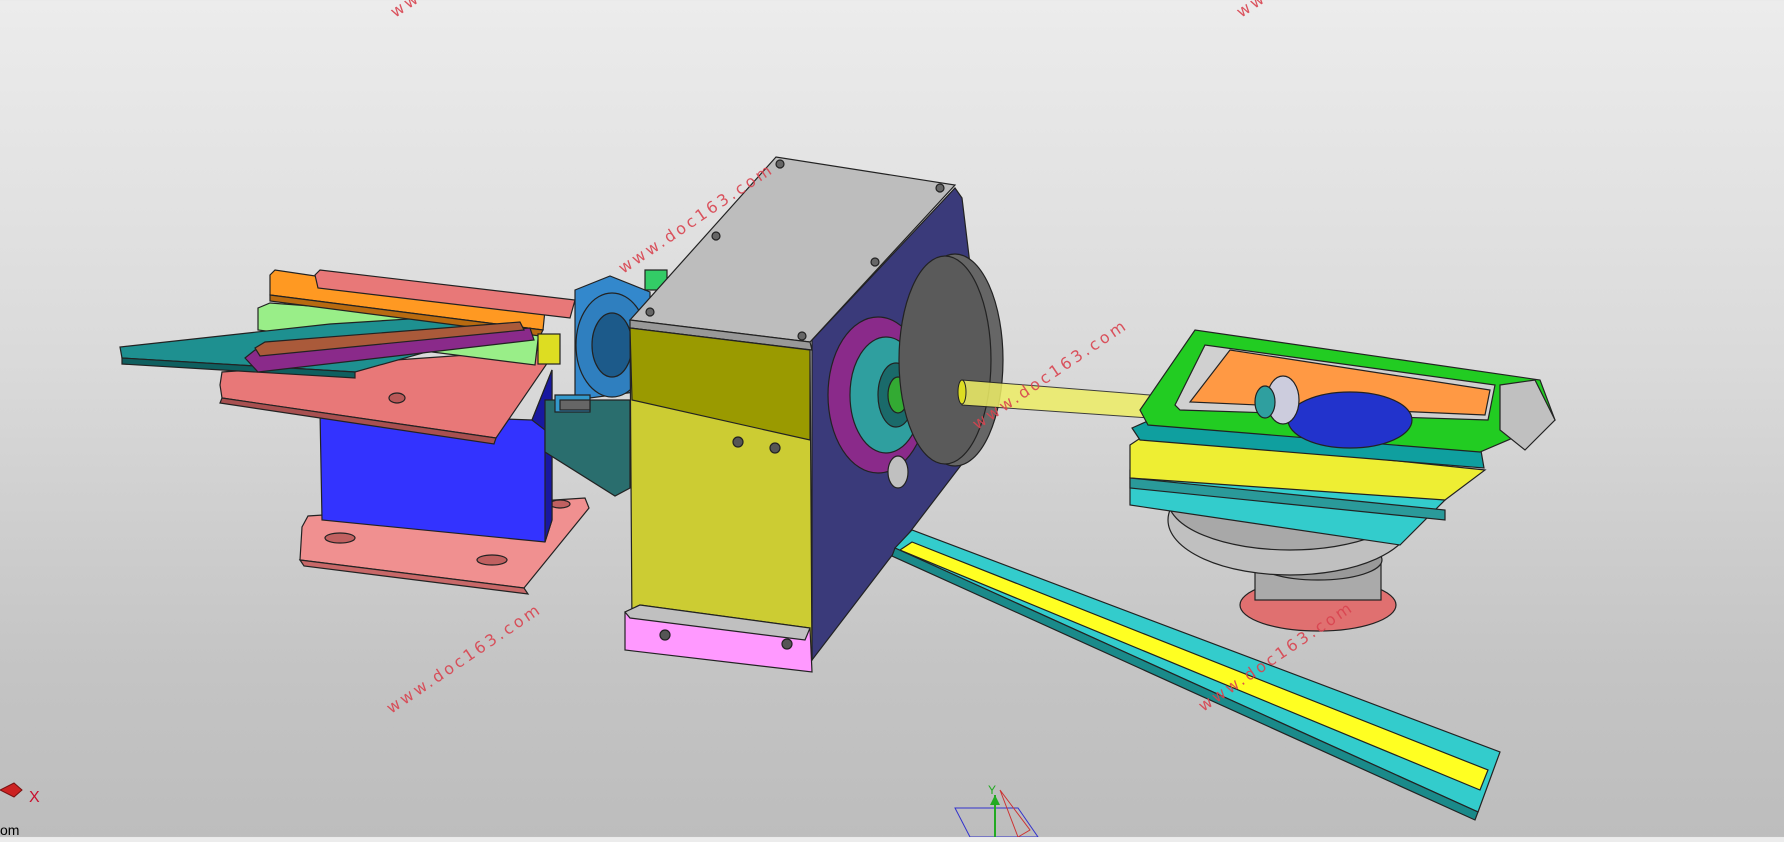  I want to click on corner-triad, so click(11, 790).